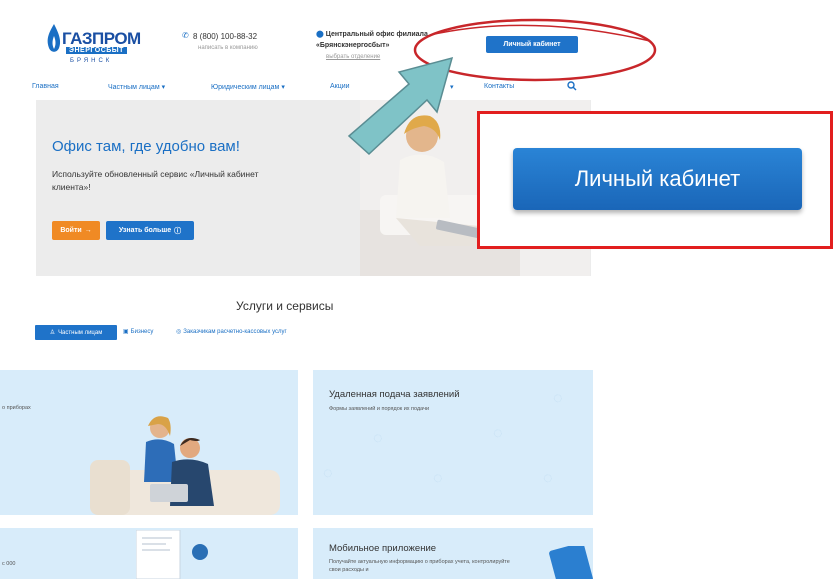  What do you see at coordinates (285, 306) in the screenshot?
I see `services-title: Услуги и сервисы` at bounding box center [285, 306].